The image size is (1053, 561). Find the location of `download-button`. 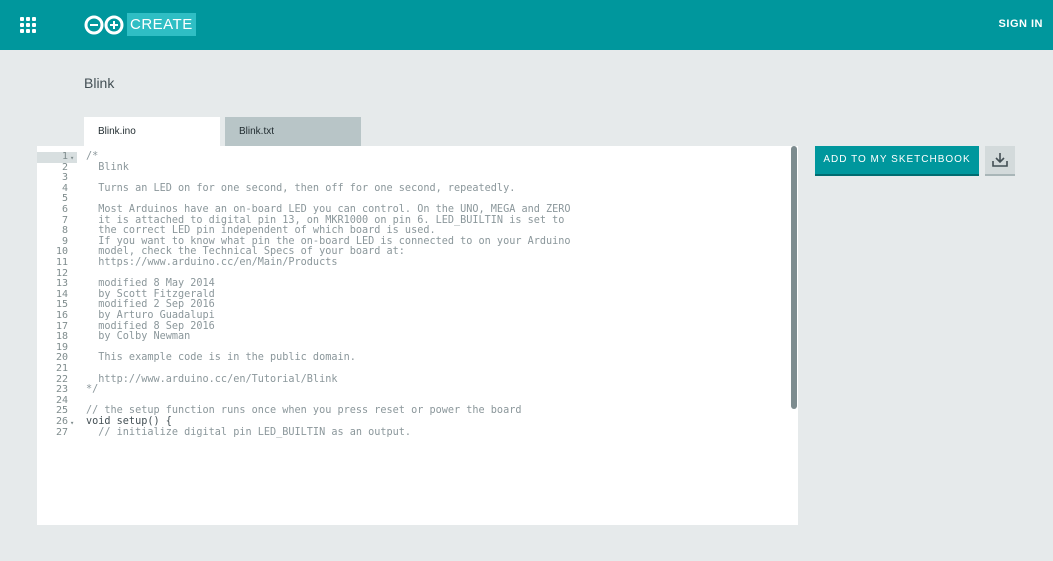

download-button is located at coordinates (1000, 161).